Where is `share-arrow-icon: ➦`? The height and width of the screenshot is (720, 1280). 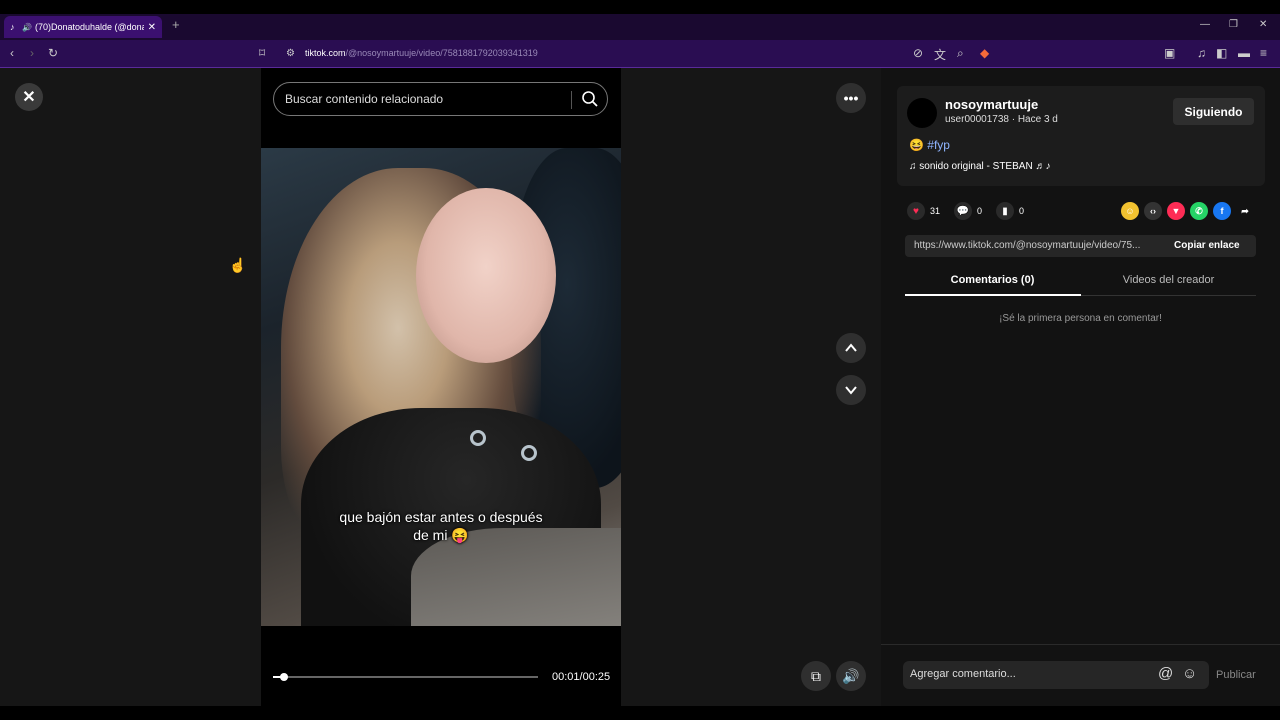
share-arrow-icon: ➦ is located at coordinates (1245, 211).